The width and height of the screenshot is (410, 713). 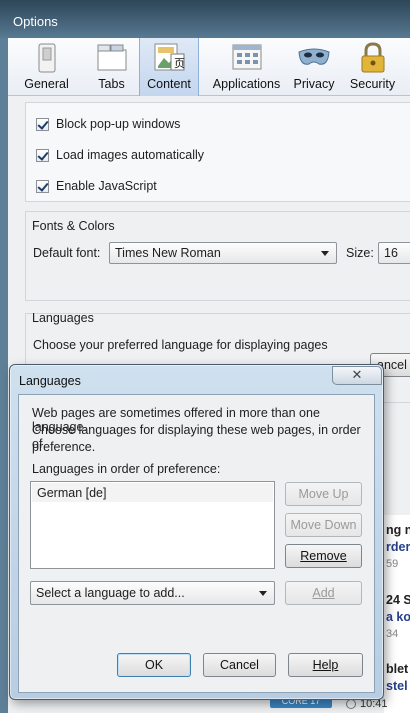 I want to click on button-label: OK, so click(x=154, y=665).